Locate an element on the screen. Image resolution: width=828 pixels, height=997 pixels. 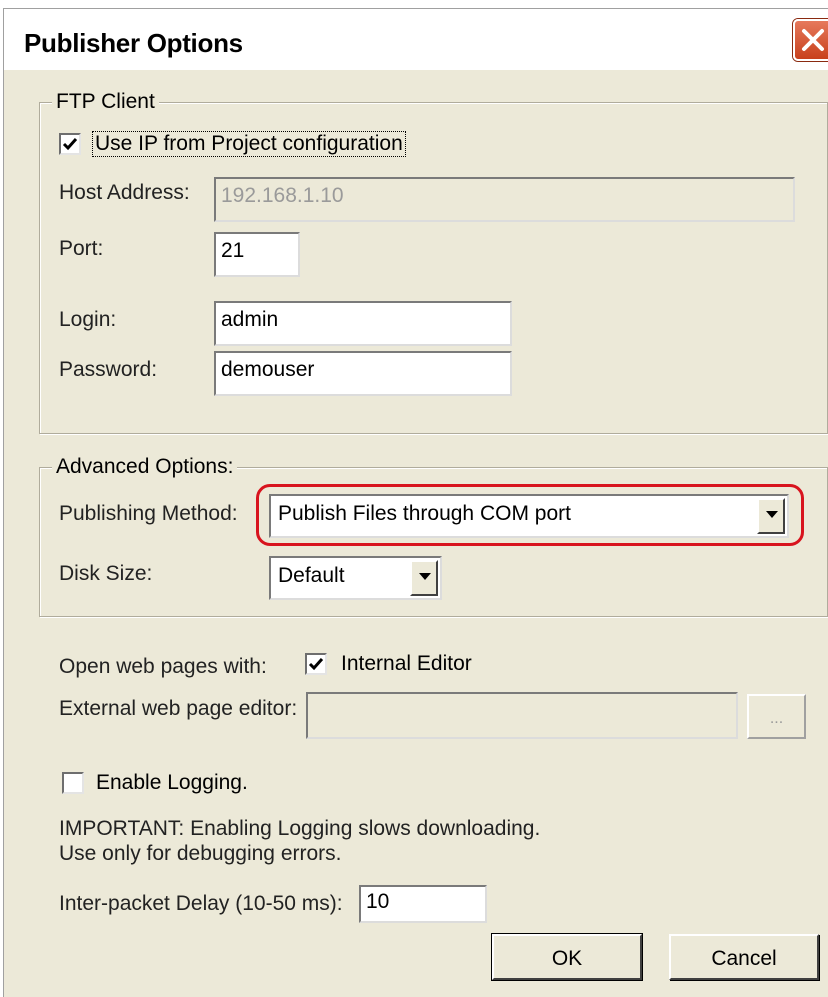
publishing-method-value: Publish Files through COM port is located at coordinates (424, 513).